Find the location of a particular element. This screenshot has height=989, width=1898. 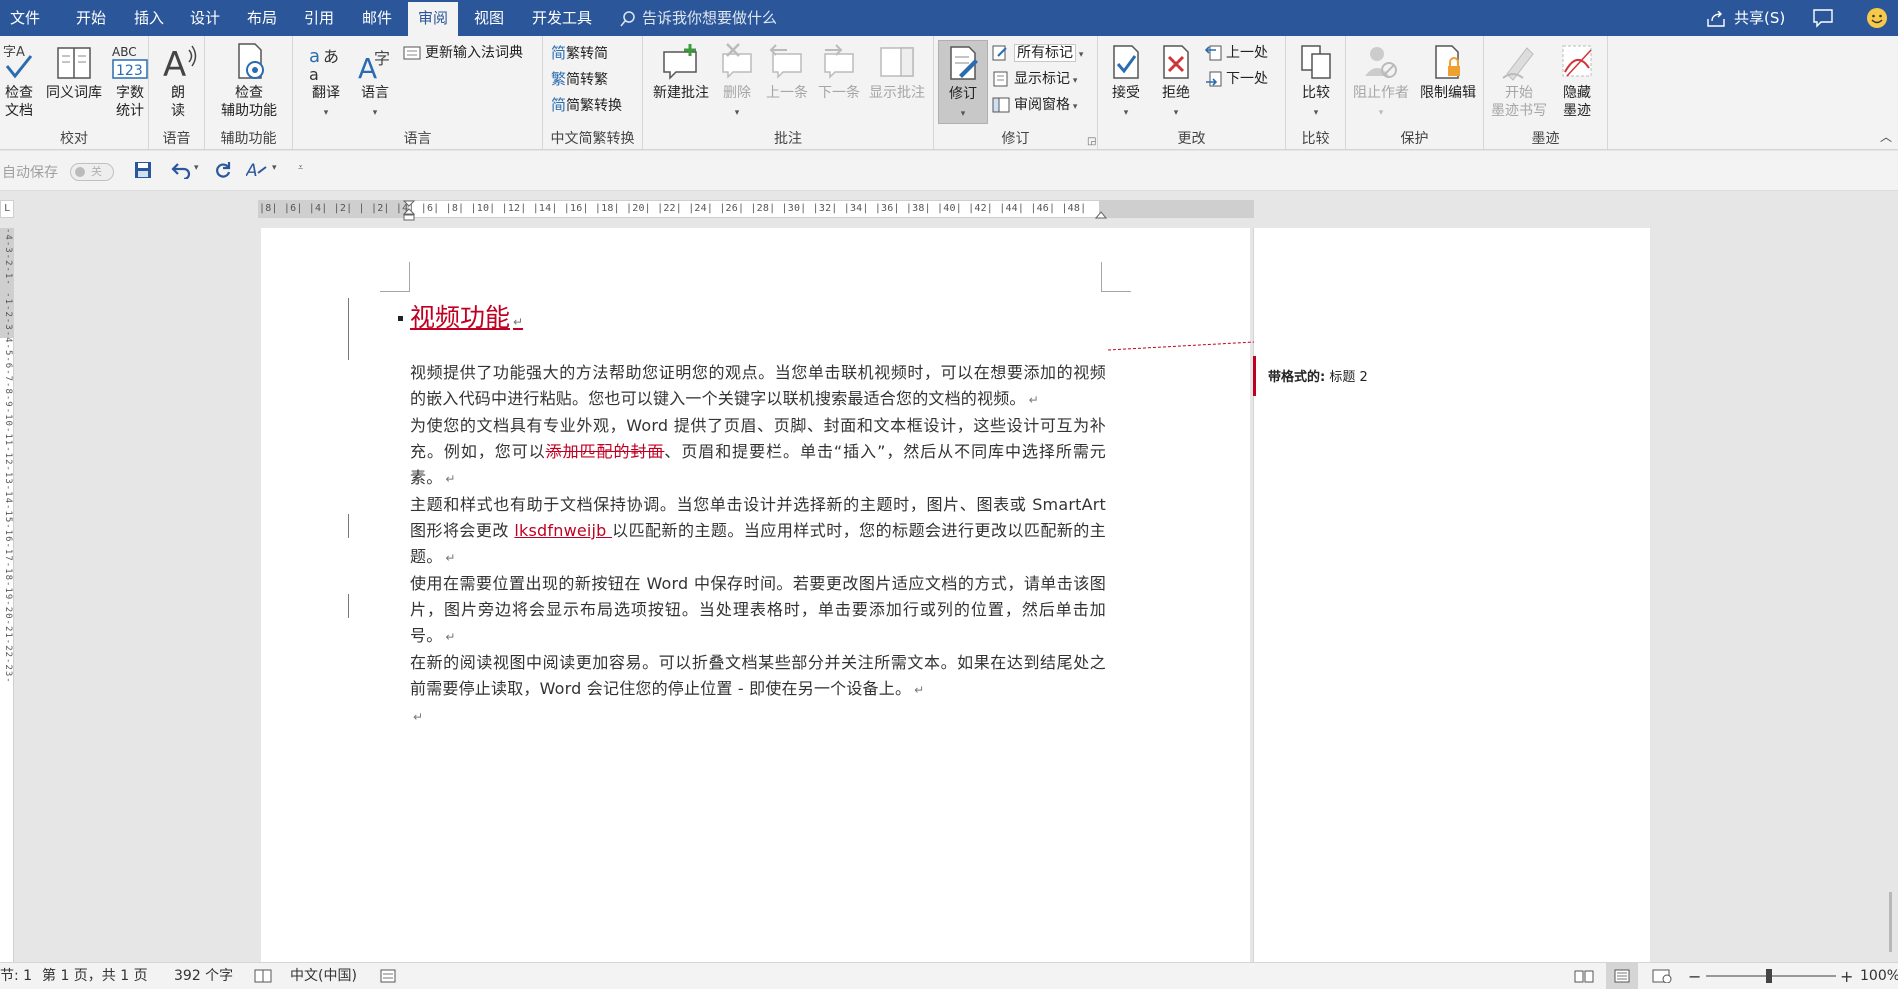

language-indicator: 中文(中国) is located at coordinates (323, 976).